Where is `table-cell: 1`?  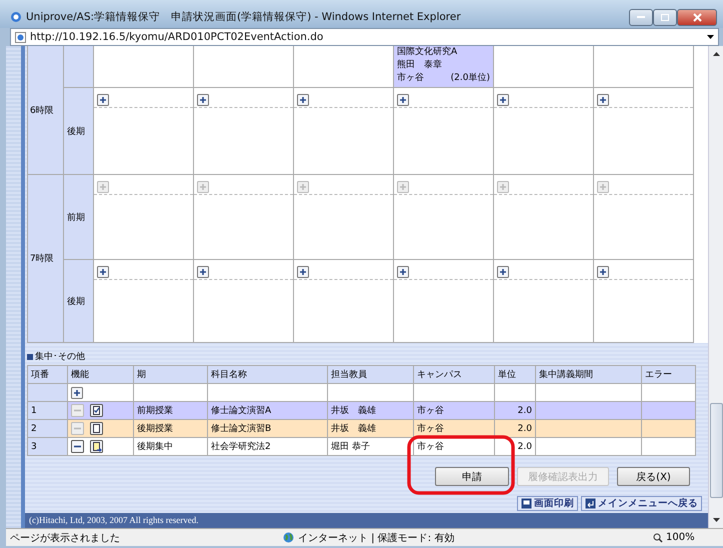 table-cell: 1 is located at coordinates (48, 411).